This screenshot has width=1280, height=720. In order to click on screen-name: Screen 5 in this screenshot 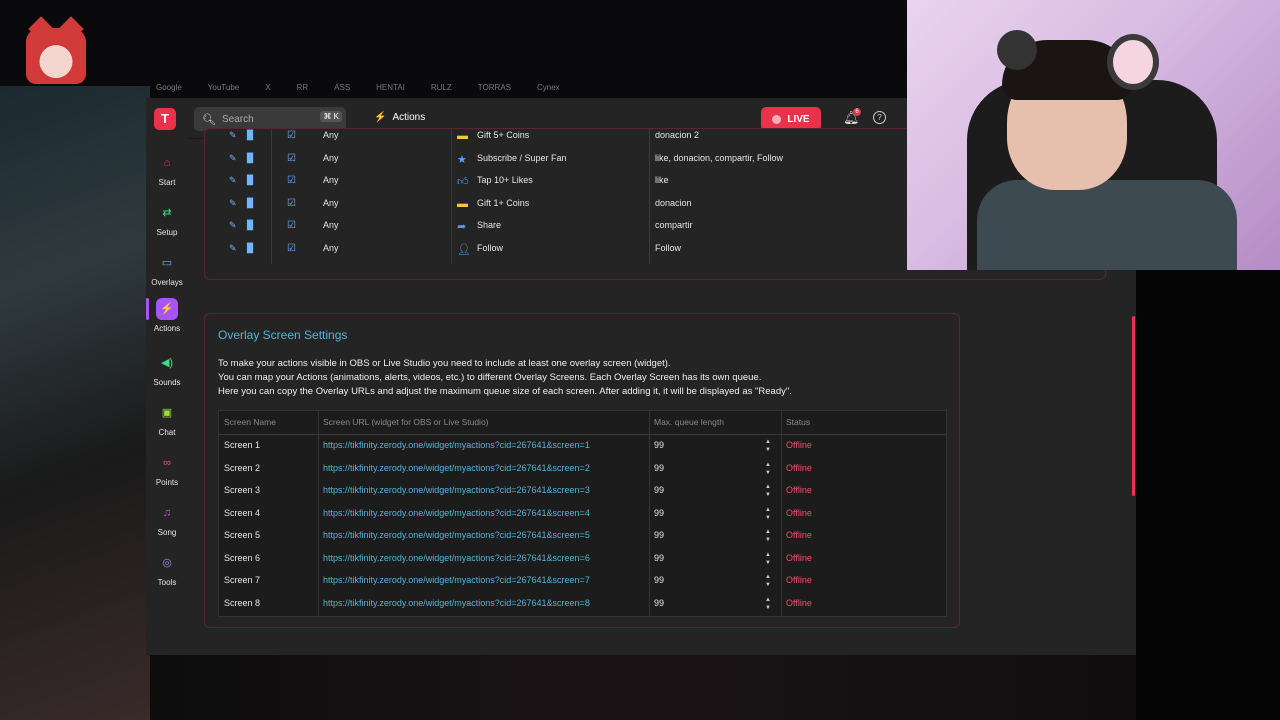, I will do `click(242, 535)`.